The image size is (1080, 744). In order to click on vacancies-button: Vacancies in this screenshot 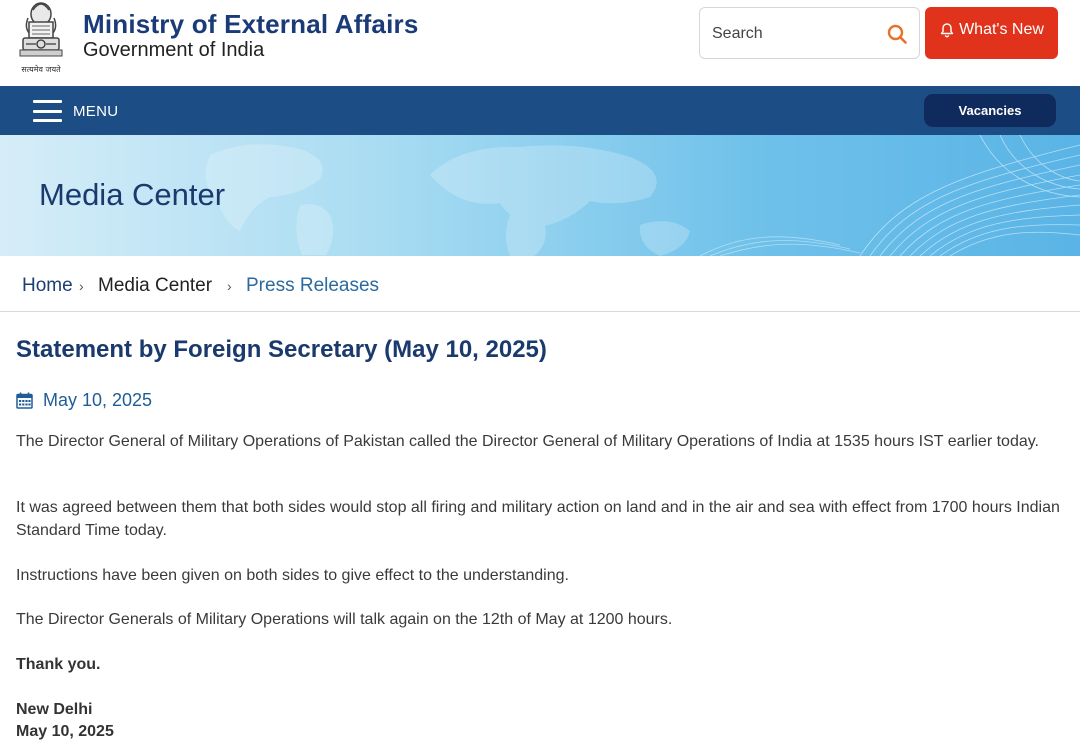, I will do `click(990, 110)`.